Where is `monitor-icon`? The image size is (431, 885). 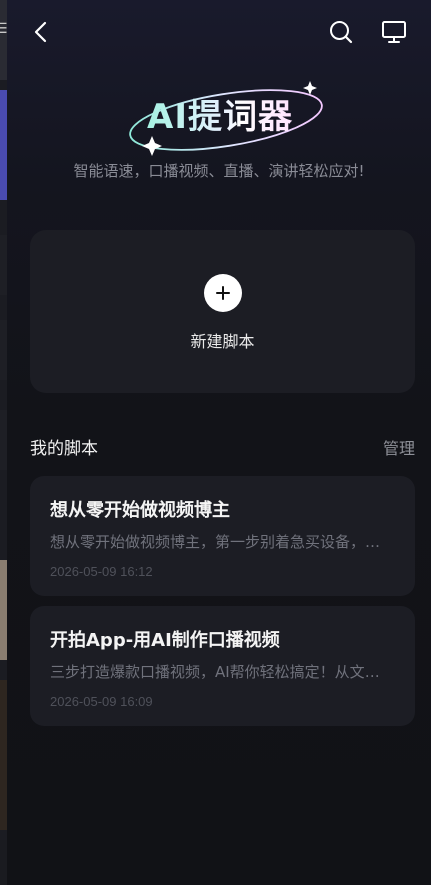
monitor-icon is located at coordinates (394, 32).